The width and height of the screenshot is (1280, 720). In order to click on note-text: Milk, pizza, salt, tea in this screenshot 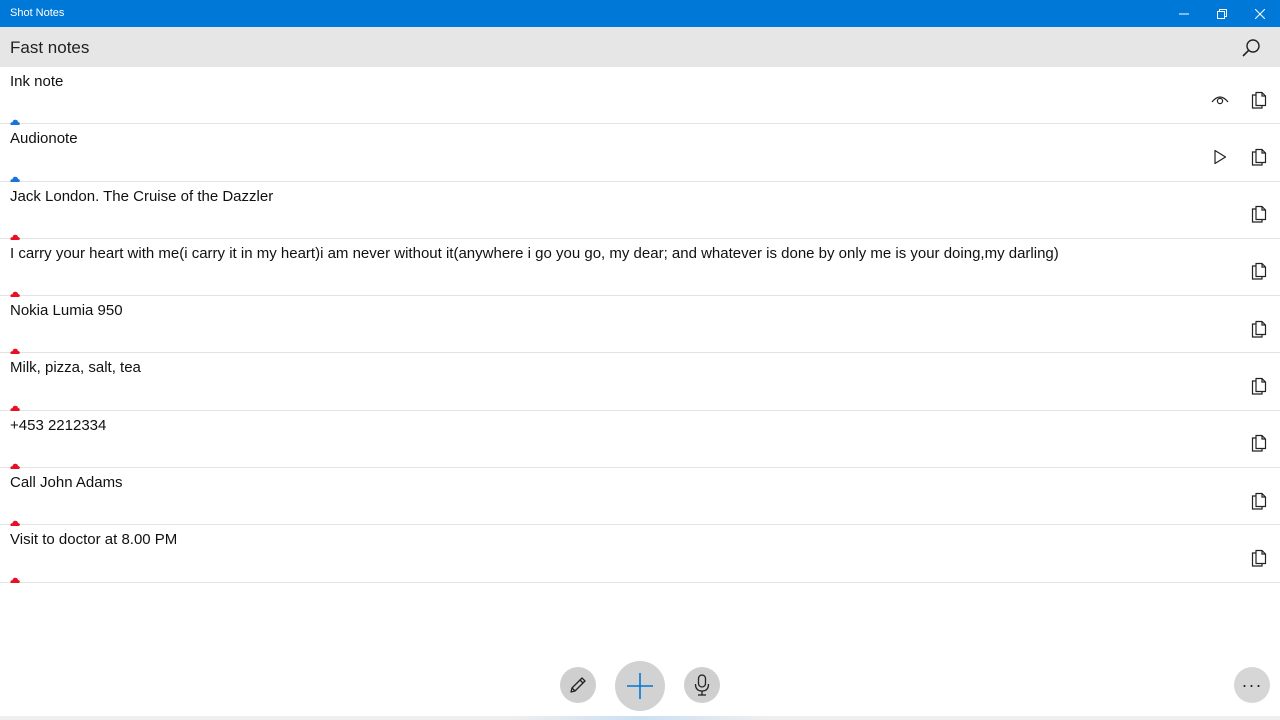, I will do `click(75, 368)`.